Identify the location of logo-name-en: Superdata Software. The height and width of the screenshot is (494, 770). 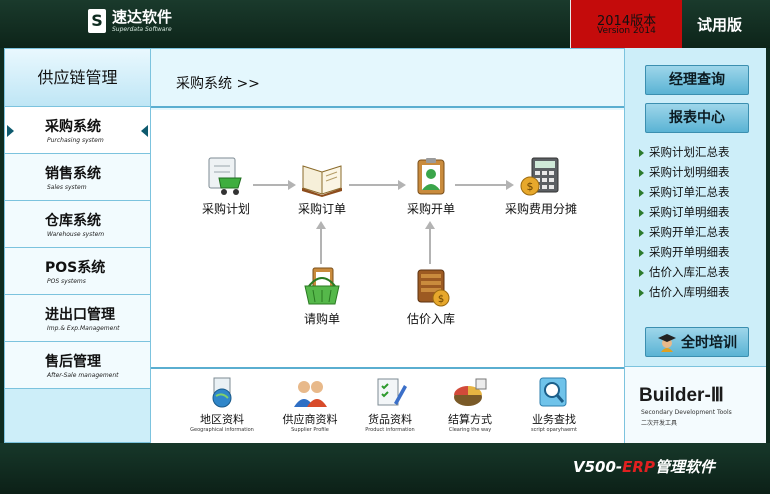
(142, 29).